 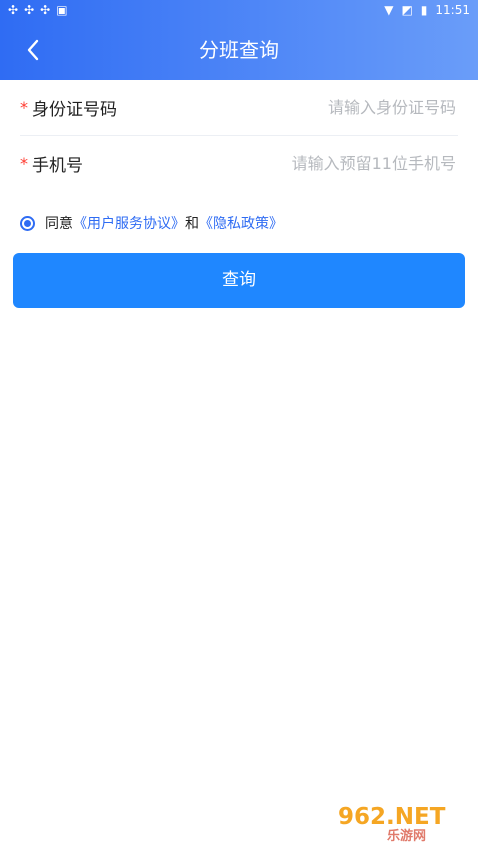 What do you see at coordinates (406, 835) in the screenshot?
I see `watermark-text-2: 乐游网` at bounding box center [406, 835].